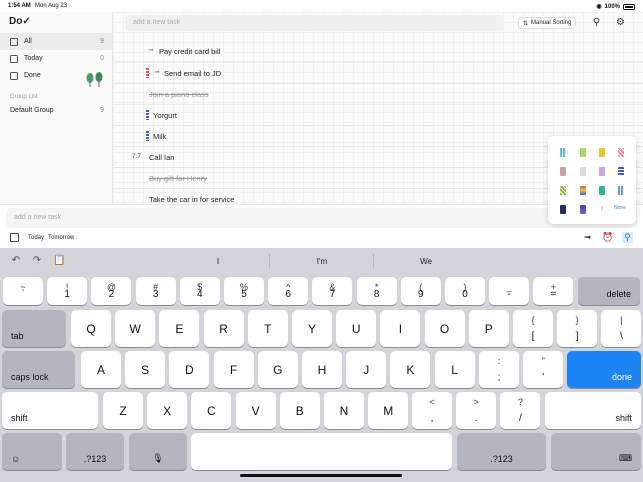 The image size is (643, 482). What do you see at coordinates (179, 328) in the screenshot?
I see `key-e: E` at bounding box center [179, 328].